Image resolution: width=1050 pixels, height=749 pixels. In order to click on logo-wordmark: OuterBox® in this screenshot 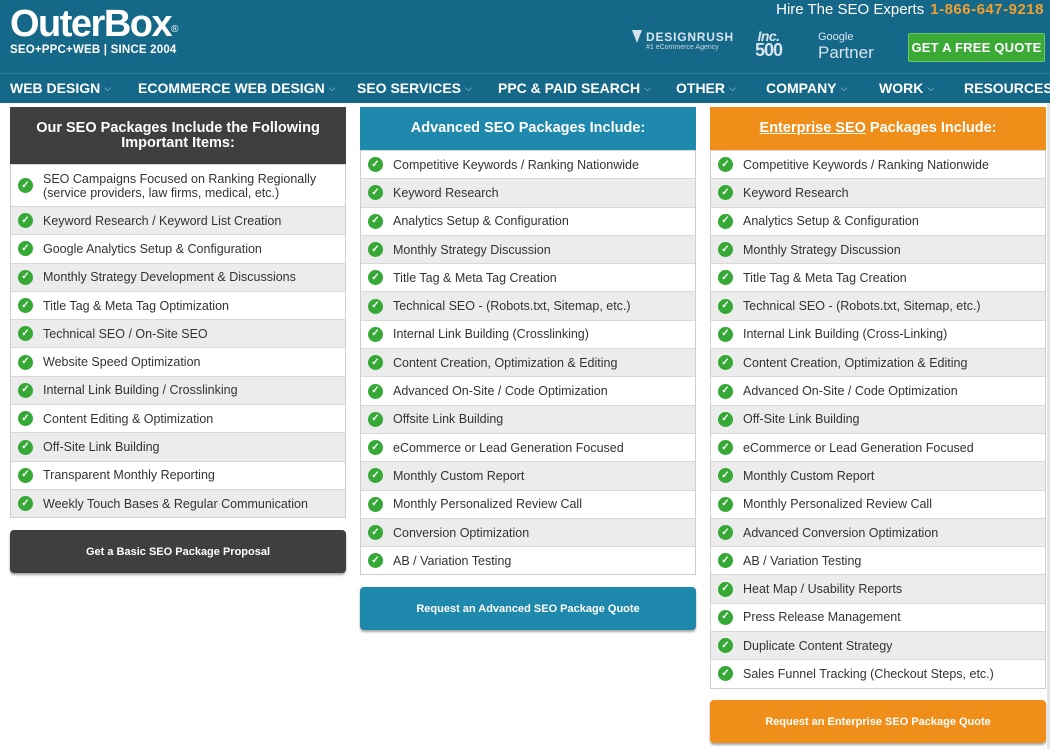, I will do `click(94, 24)`.